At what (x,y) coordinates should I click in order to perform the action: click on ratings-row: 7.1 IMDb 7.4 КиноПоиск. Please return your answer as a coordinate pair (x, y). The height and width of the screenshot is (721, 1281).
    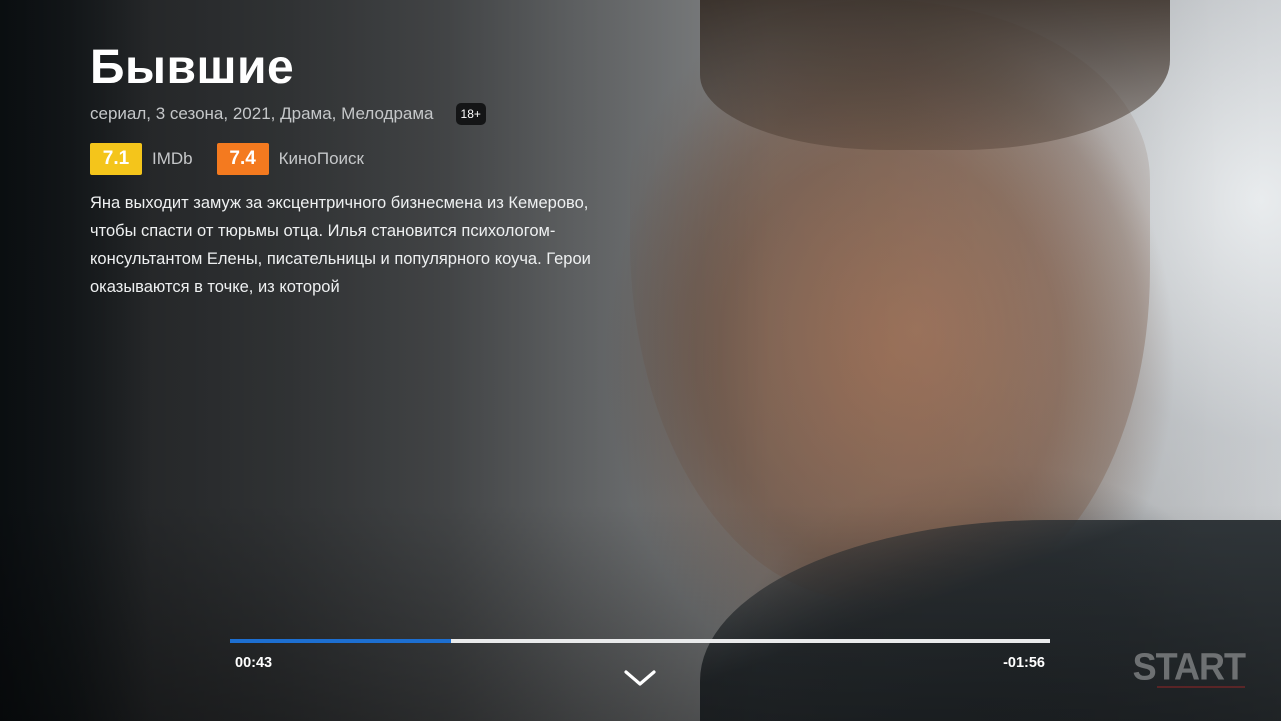
    Looking at the image, I should click on (239, 159).